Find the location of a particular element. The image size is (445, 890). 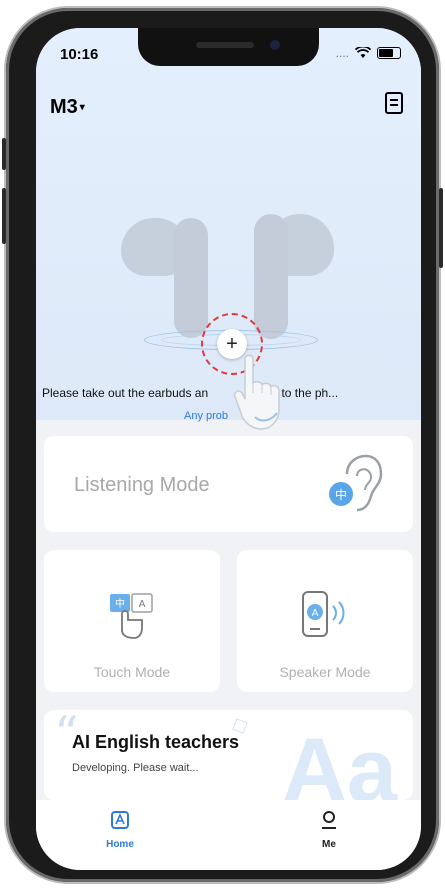

promo-decor-text: Aa is located at coordinates (339, 760).